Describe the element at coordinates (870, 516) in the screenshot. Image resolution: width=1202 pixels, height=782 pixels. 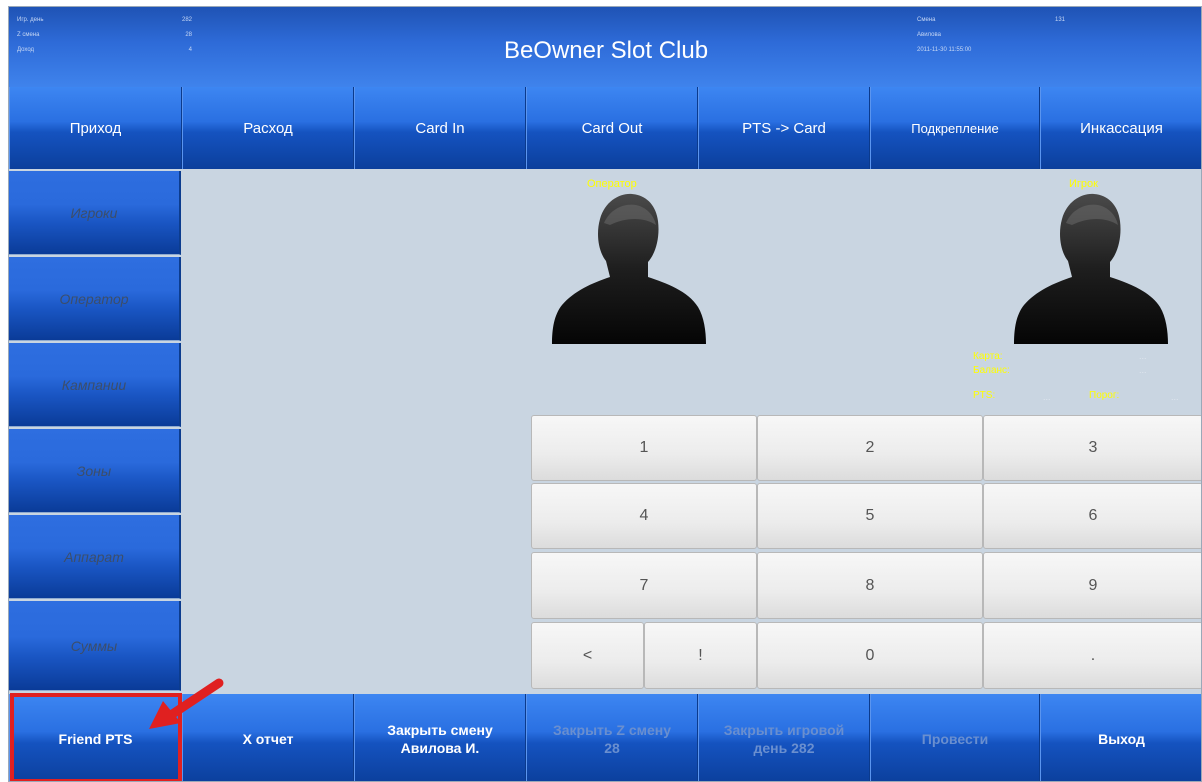
I see `key-5-button: 5` at that location.